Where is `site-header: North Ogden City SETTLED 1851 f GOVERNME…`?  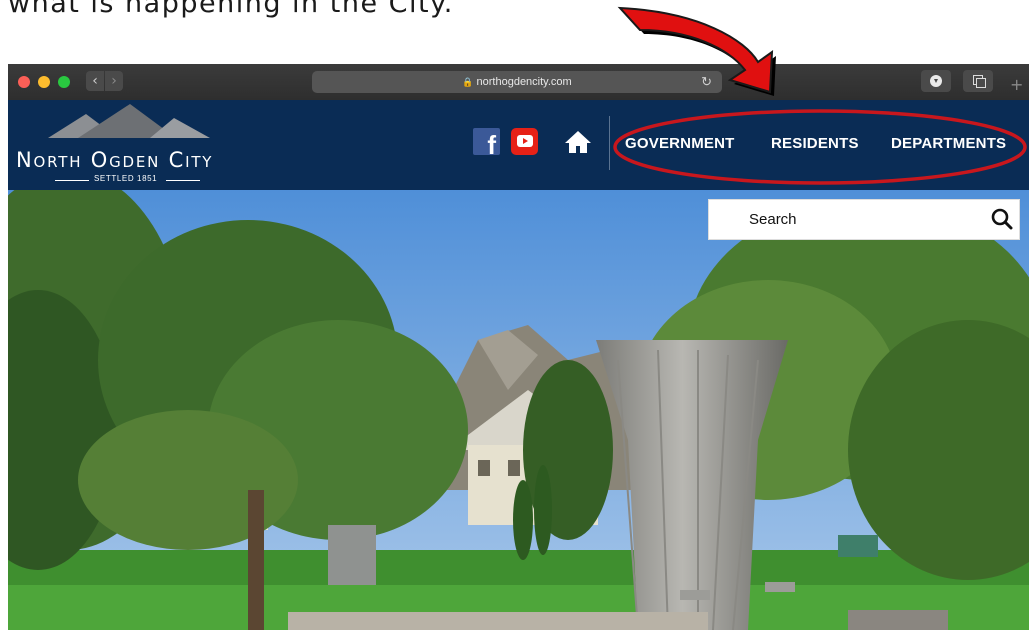 site-header: North Ogden City SETTLED 1851 f GOVERNME… is located at coordinates (518, 145).